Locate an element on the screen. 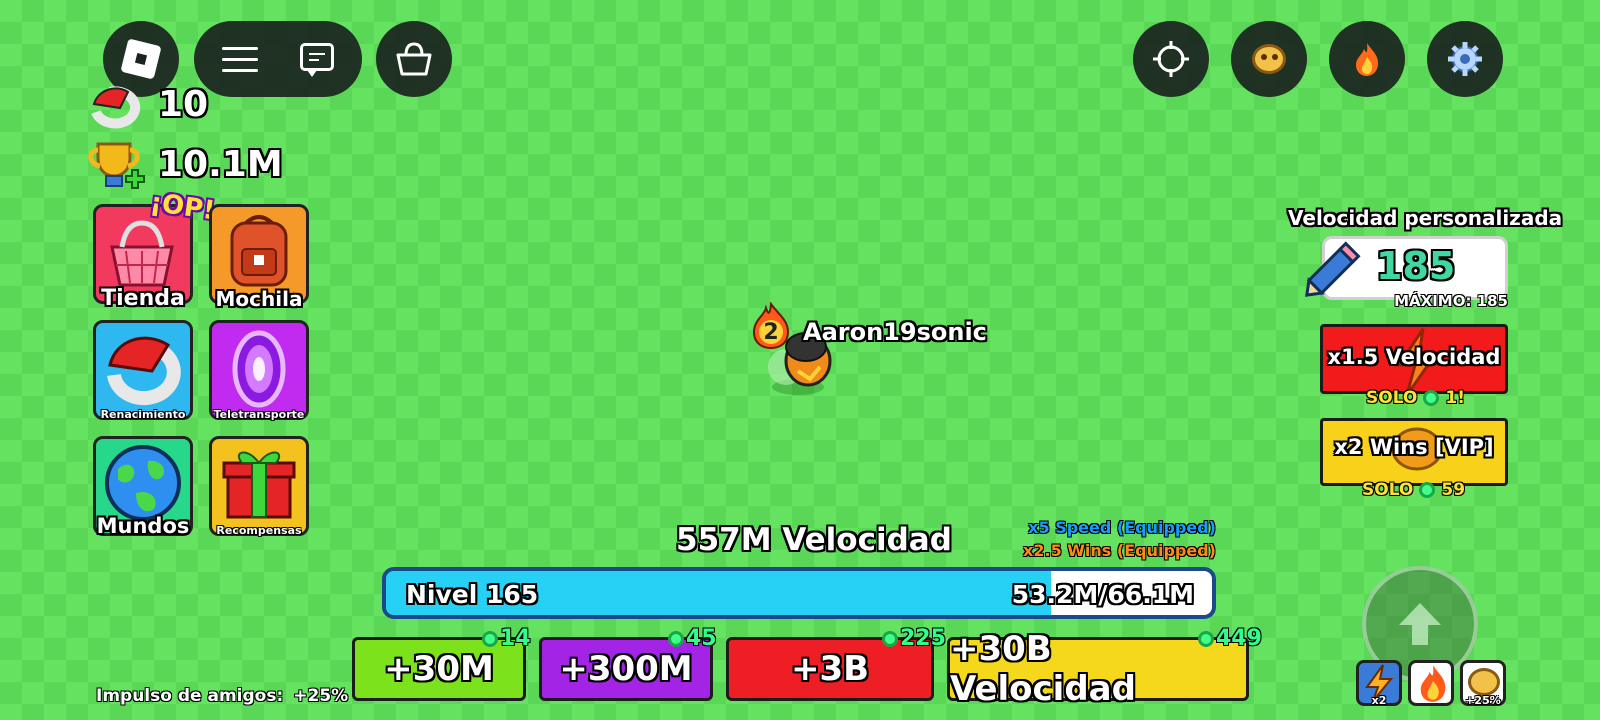 The width and height of the screenshot is (1600, 720). boost-30m-cost-value: 14 is located at coordinates (515, 638).